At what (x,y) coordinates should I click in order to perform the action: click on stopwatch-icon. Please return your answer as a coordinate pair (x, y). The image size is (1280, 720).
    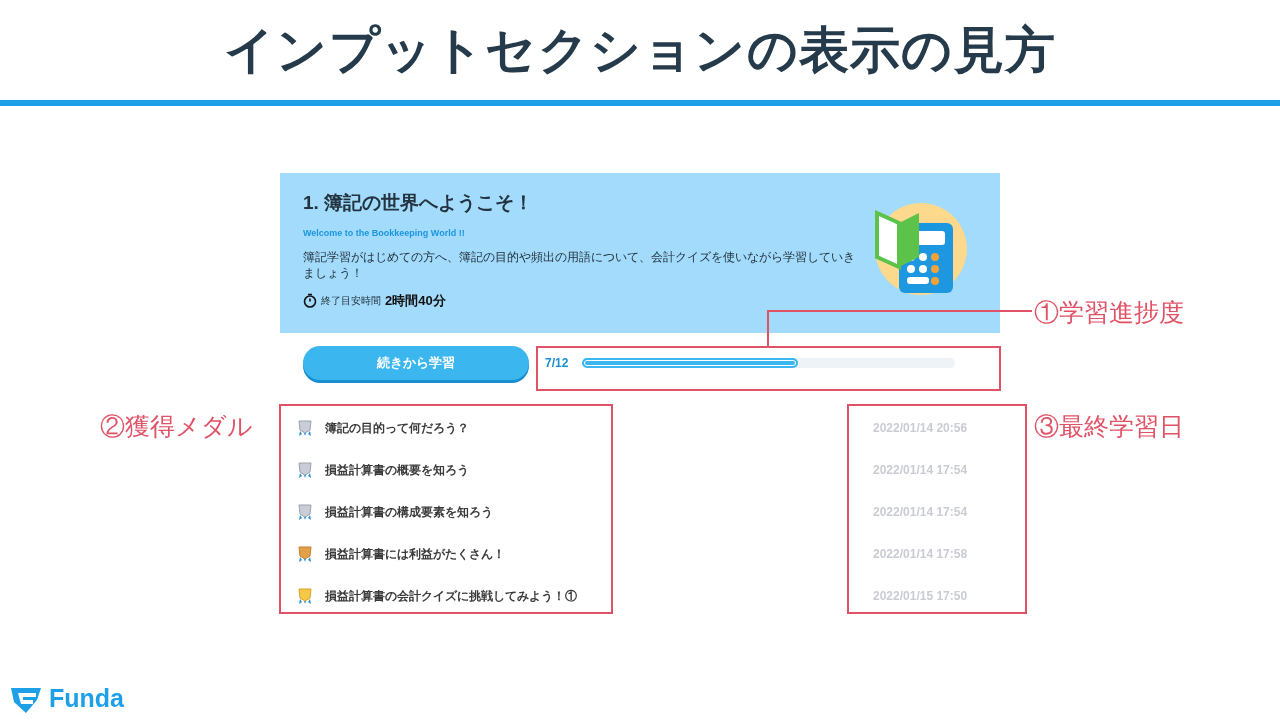
    Looking at the image, I should click on (310, 301).